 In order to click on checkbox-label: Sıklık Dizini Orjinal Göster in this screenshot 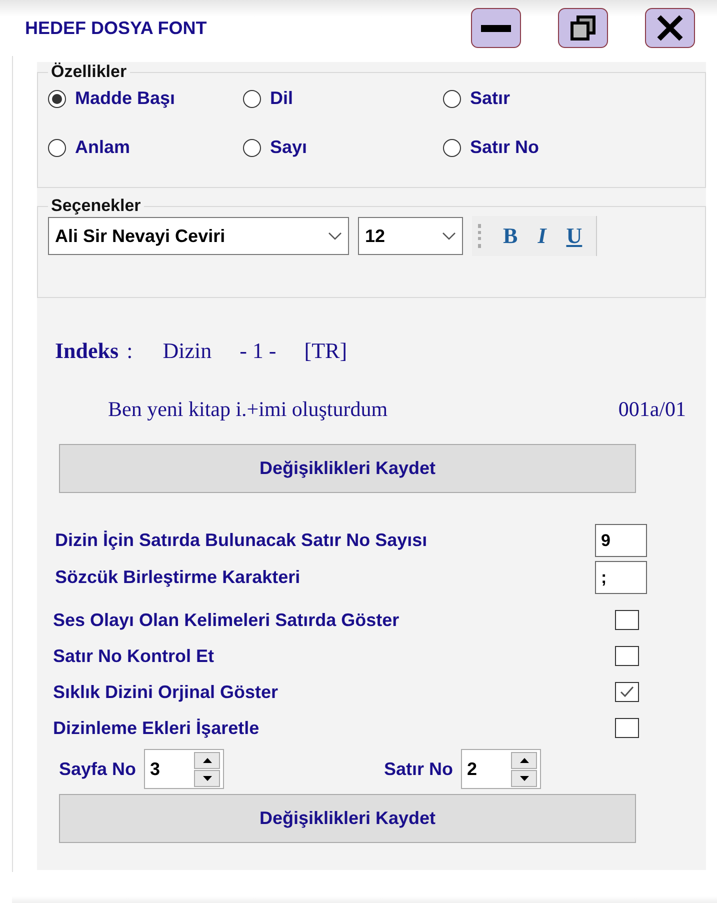, I will do `click(165, 692)`.